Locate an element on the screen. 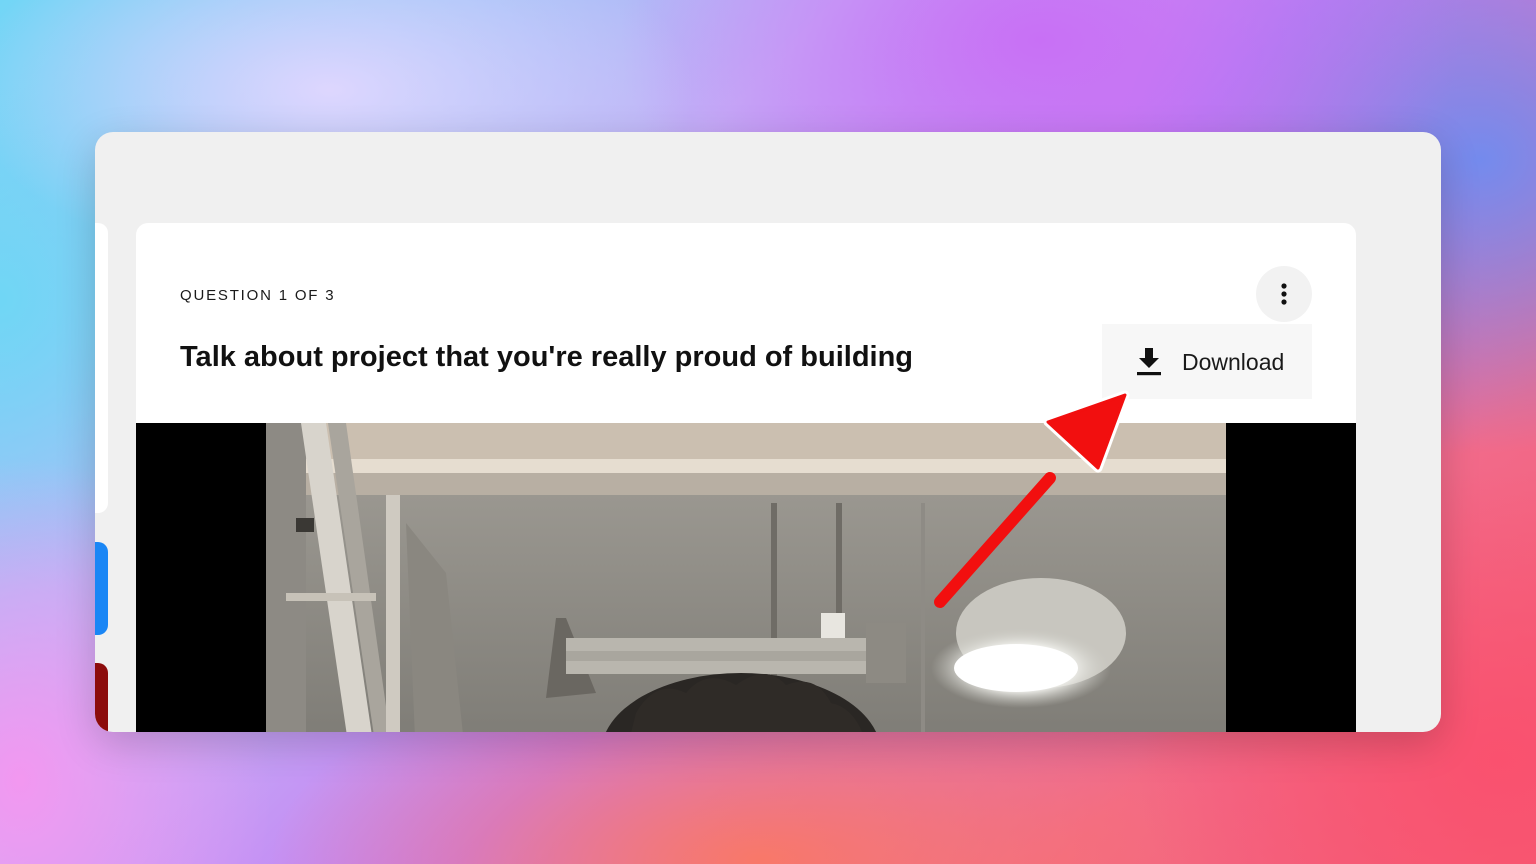 This screenshot has height=864, width=1536. side-blue-button is located at coordinates (101, 588).